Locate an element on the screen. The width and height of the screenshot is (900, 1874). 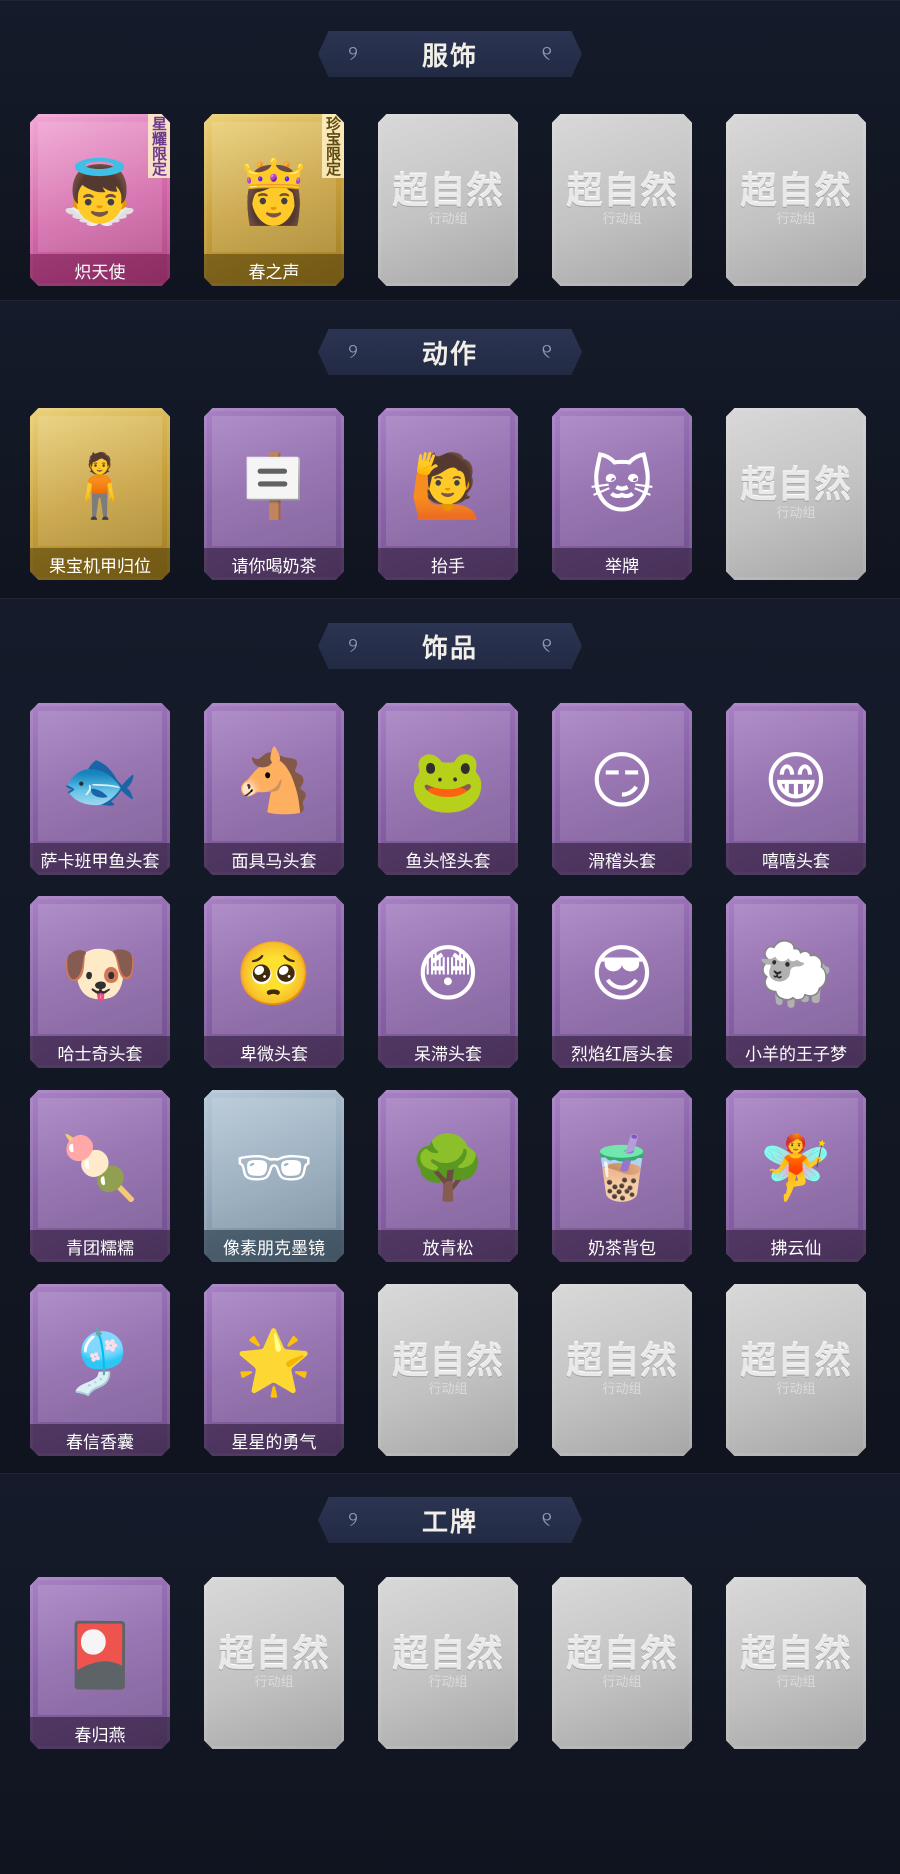
dazed-face-icon: 😳 is located at coordinates (448, 973).